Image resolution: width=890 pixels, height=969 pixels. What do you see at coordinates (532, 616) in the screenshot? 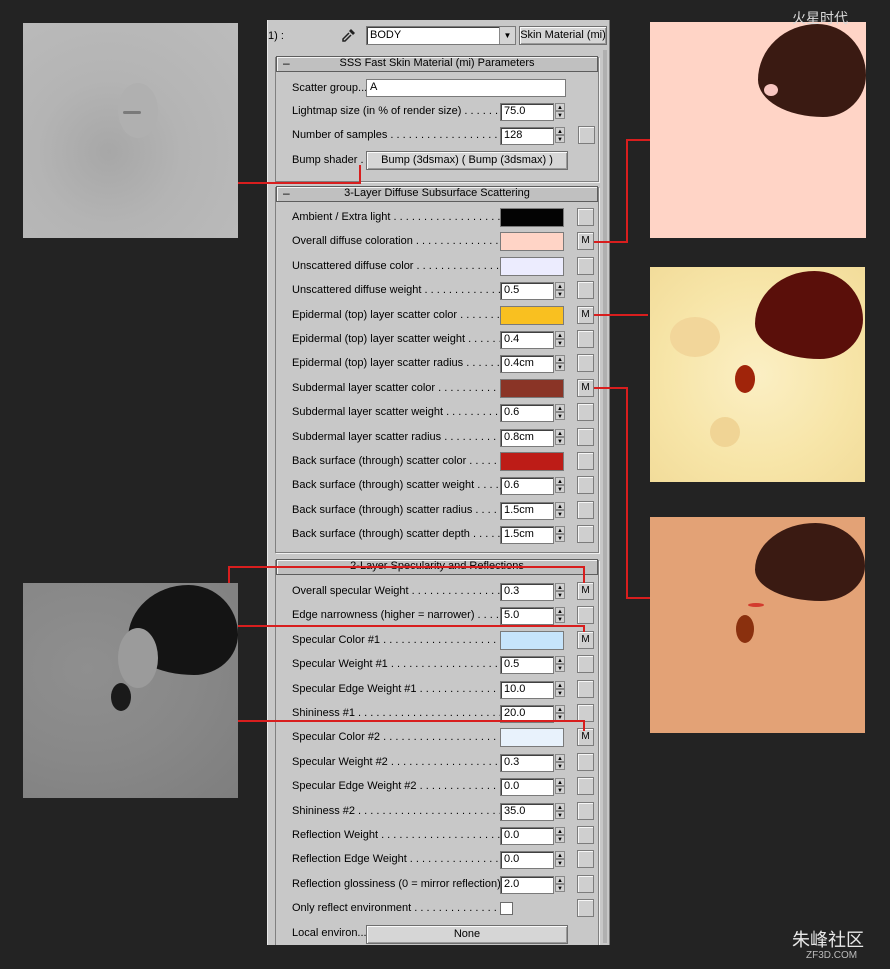
I see `value-spinner: 5.0 ▲ ▼` at bounding box center [532, 616].